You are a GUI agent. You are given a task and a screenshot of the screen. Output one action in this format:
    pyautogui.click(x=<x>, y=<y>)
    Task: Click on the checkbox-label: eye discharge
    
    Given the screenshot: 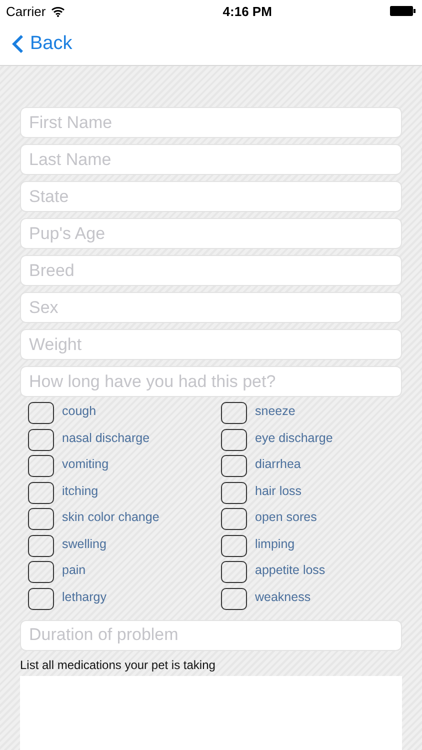 What is the action you would take?
    pyautogui.click(x=294, y=437)
    